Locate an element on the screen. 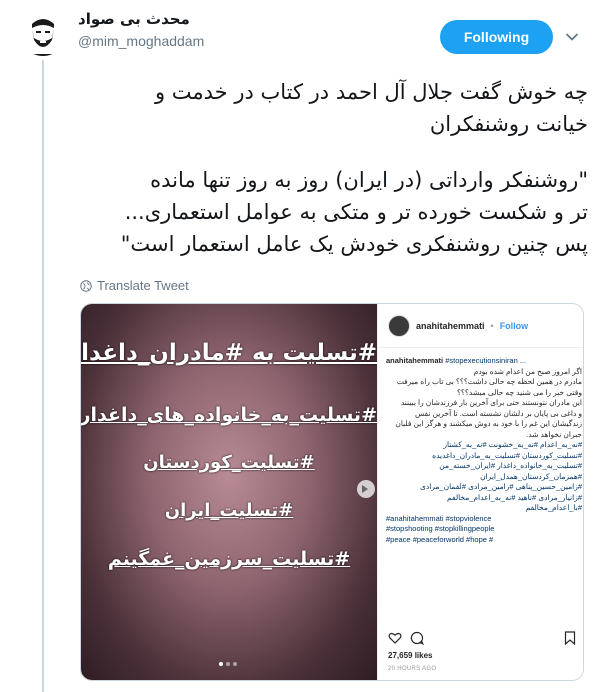  instagram-header: anahitahemmati • Follow is located at coordinates (480, 326).